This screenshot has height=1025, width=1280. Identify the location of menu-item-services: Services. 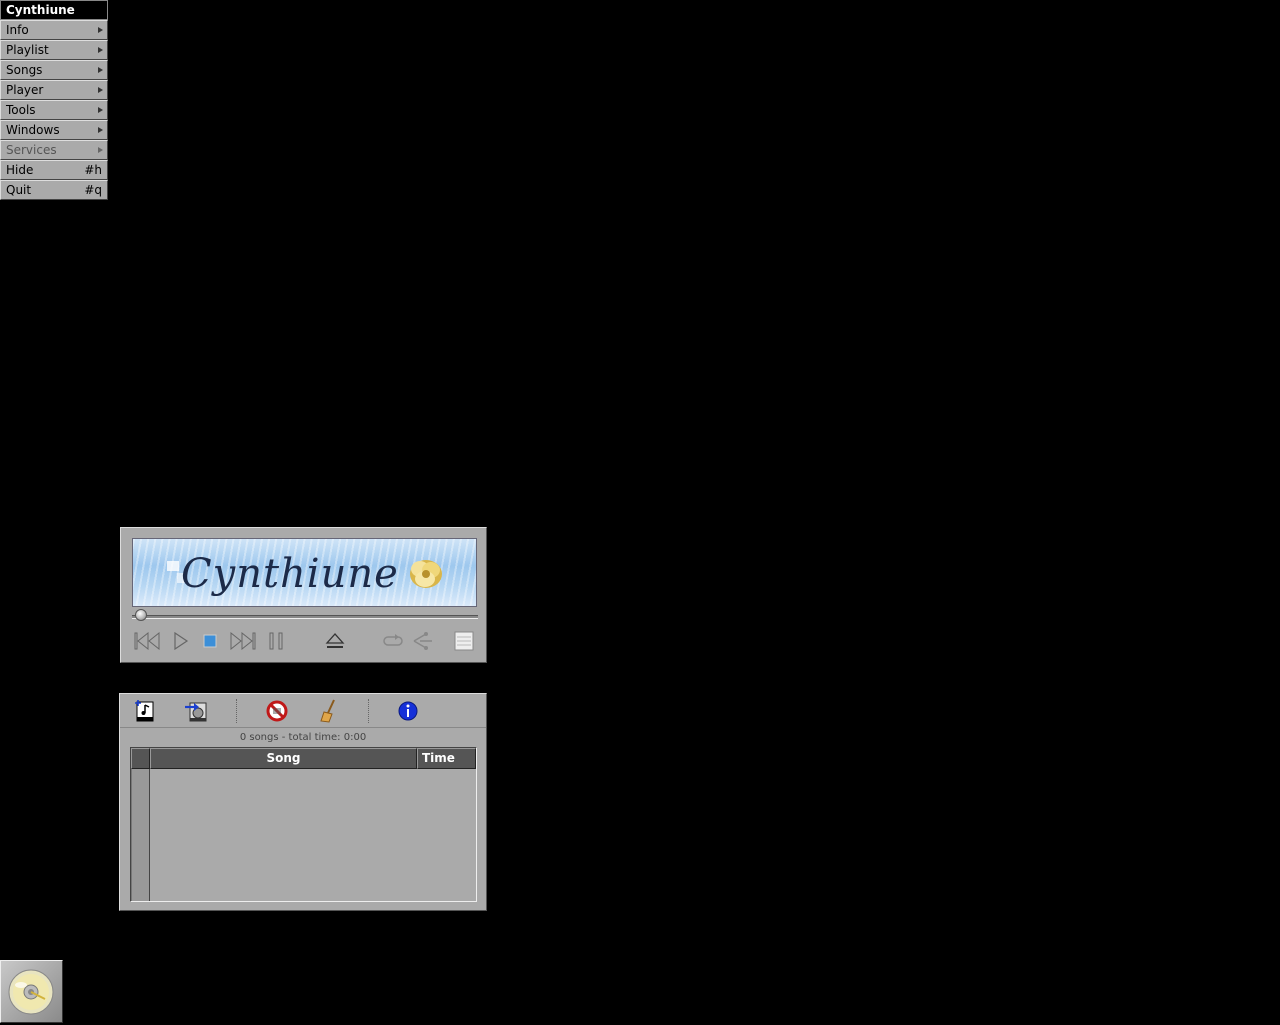
(54, 150).